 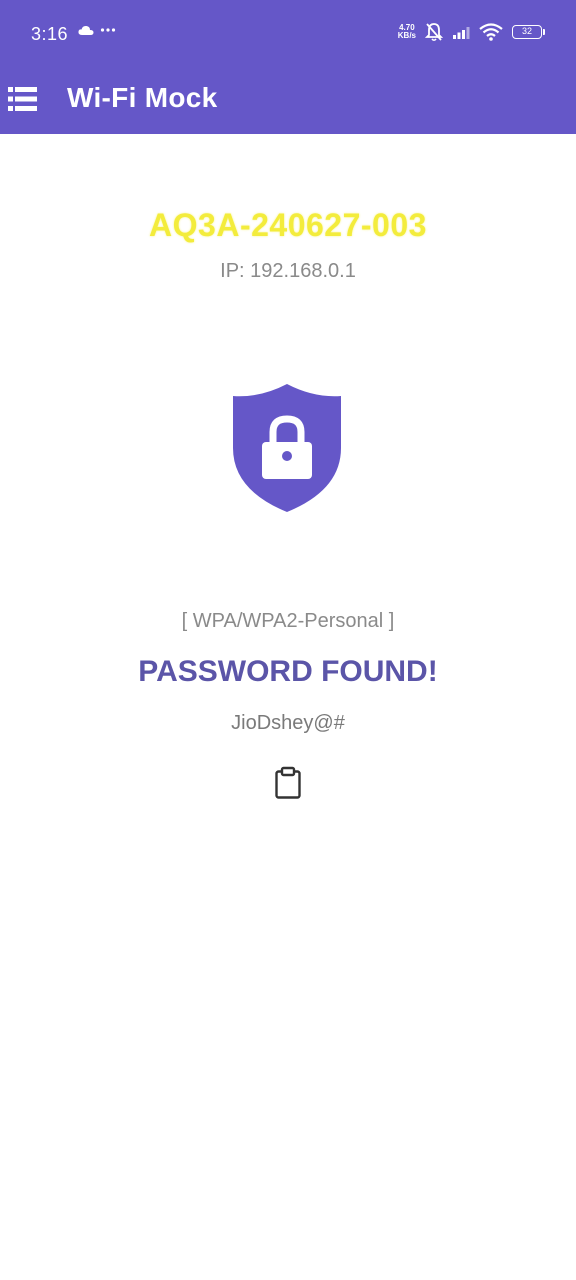 I want to click on network-ip: IP: 192.168.0.1, so click(x=288, y=271).